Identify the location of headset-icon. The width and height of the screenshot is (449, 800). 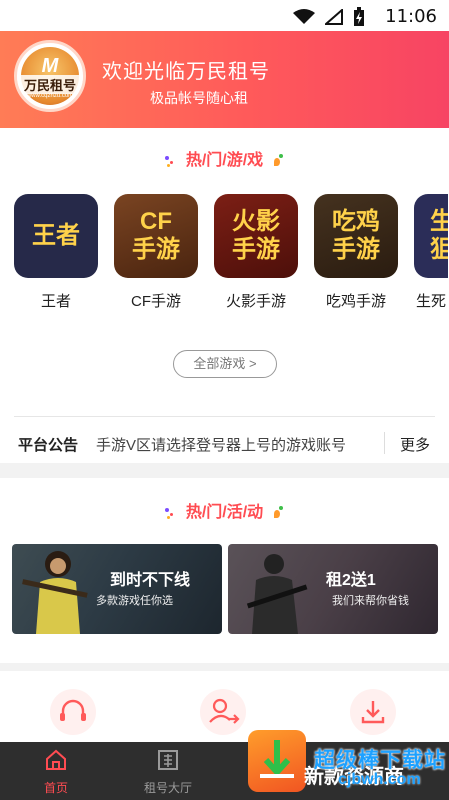
(73, 710).